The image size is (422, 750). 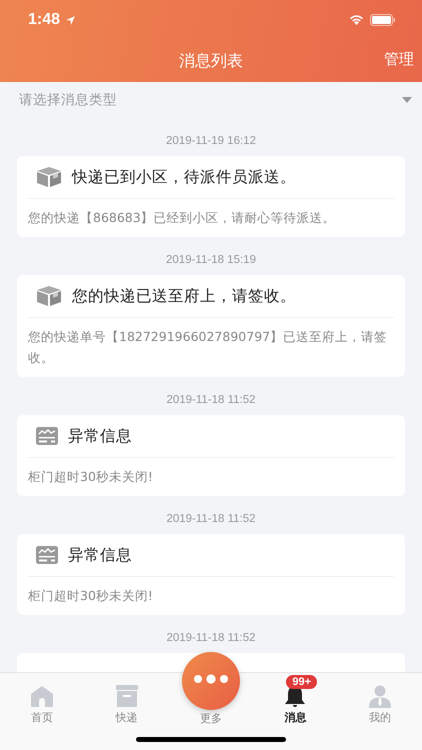 I want to click on unread-badge: 99+, so click(x=302, y=682).